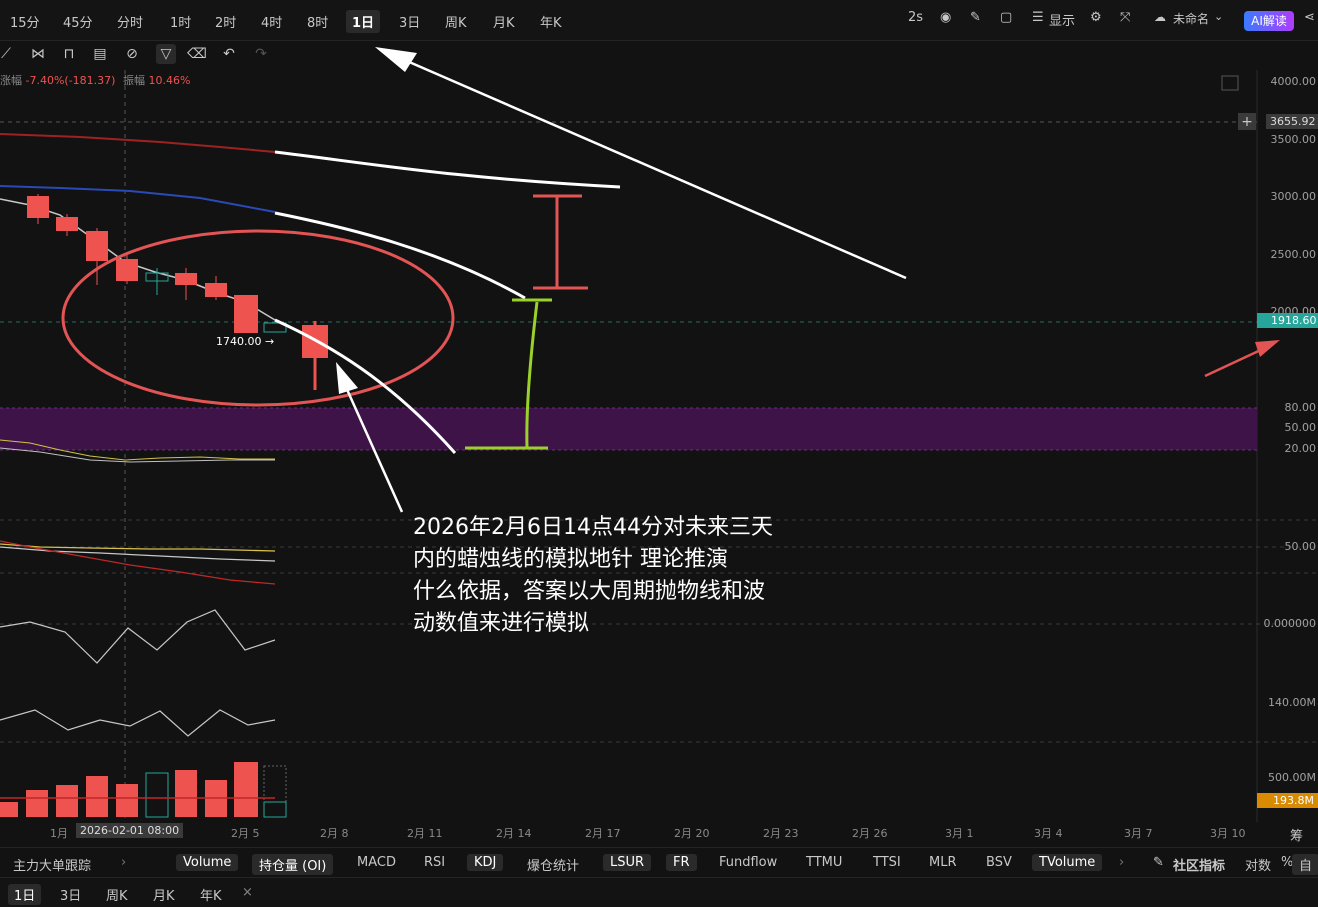  What do you see at coordinates (1305, 864) in the screenshot?
I see `auto-scale-toggle: 自` at bounding box center [1305, 864].